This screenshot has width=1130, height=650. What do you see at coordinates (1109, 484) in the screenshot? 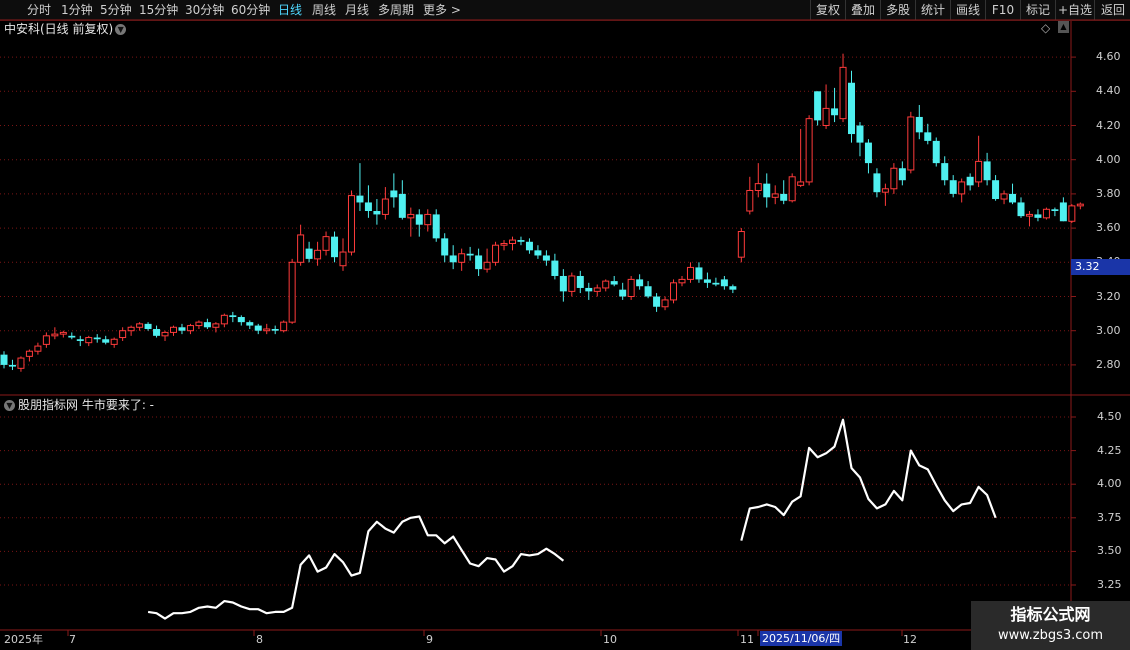
I see `indicator-axis-label: 4.00` at bounding box center [1109, 484].